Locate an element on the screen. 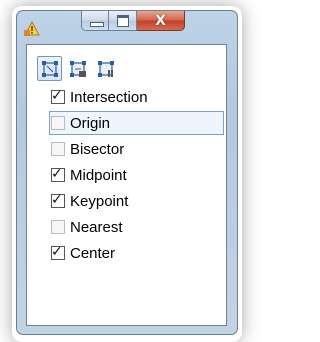  snap-item-label: Midpoint is located at coordinates (98, 175).